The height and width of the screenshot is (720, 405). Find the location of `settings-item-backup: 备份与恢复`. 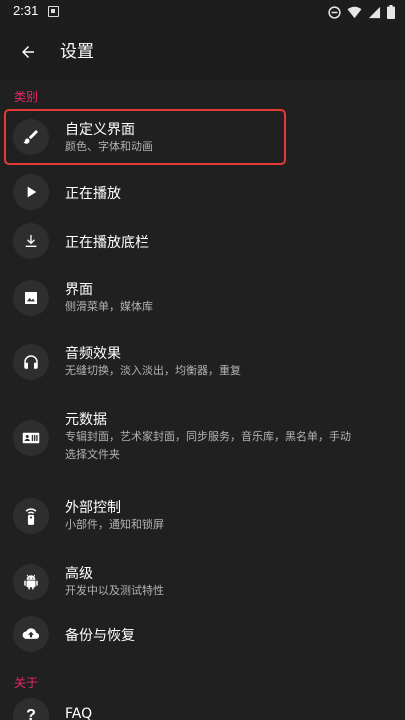

settings-item-backup: 备份与恢复 is located at coordinates (202, 634).